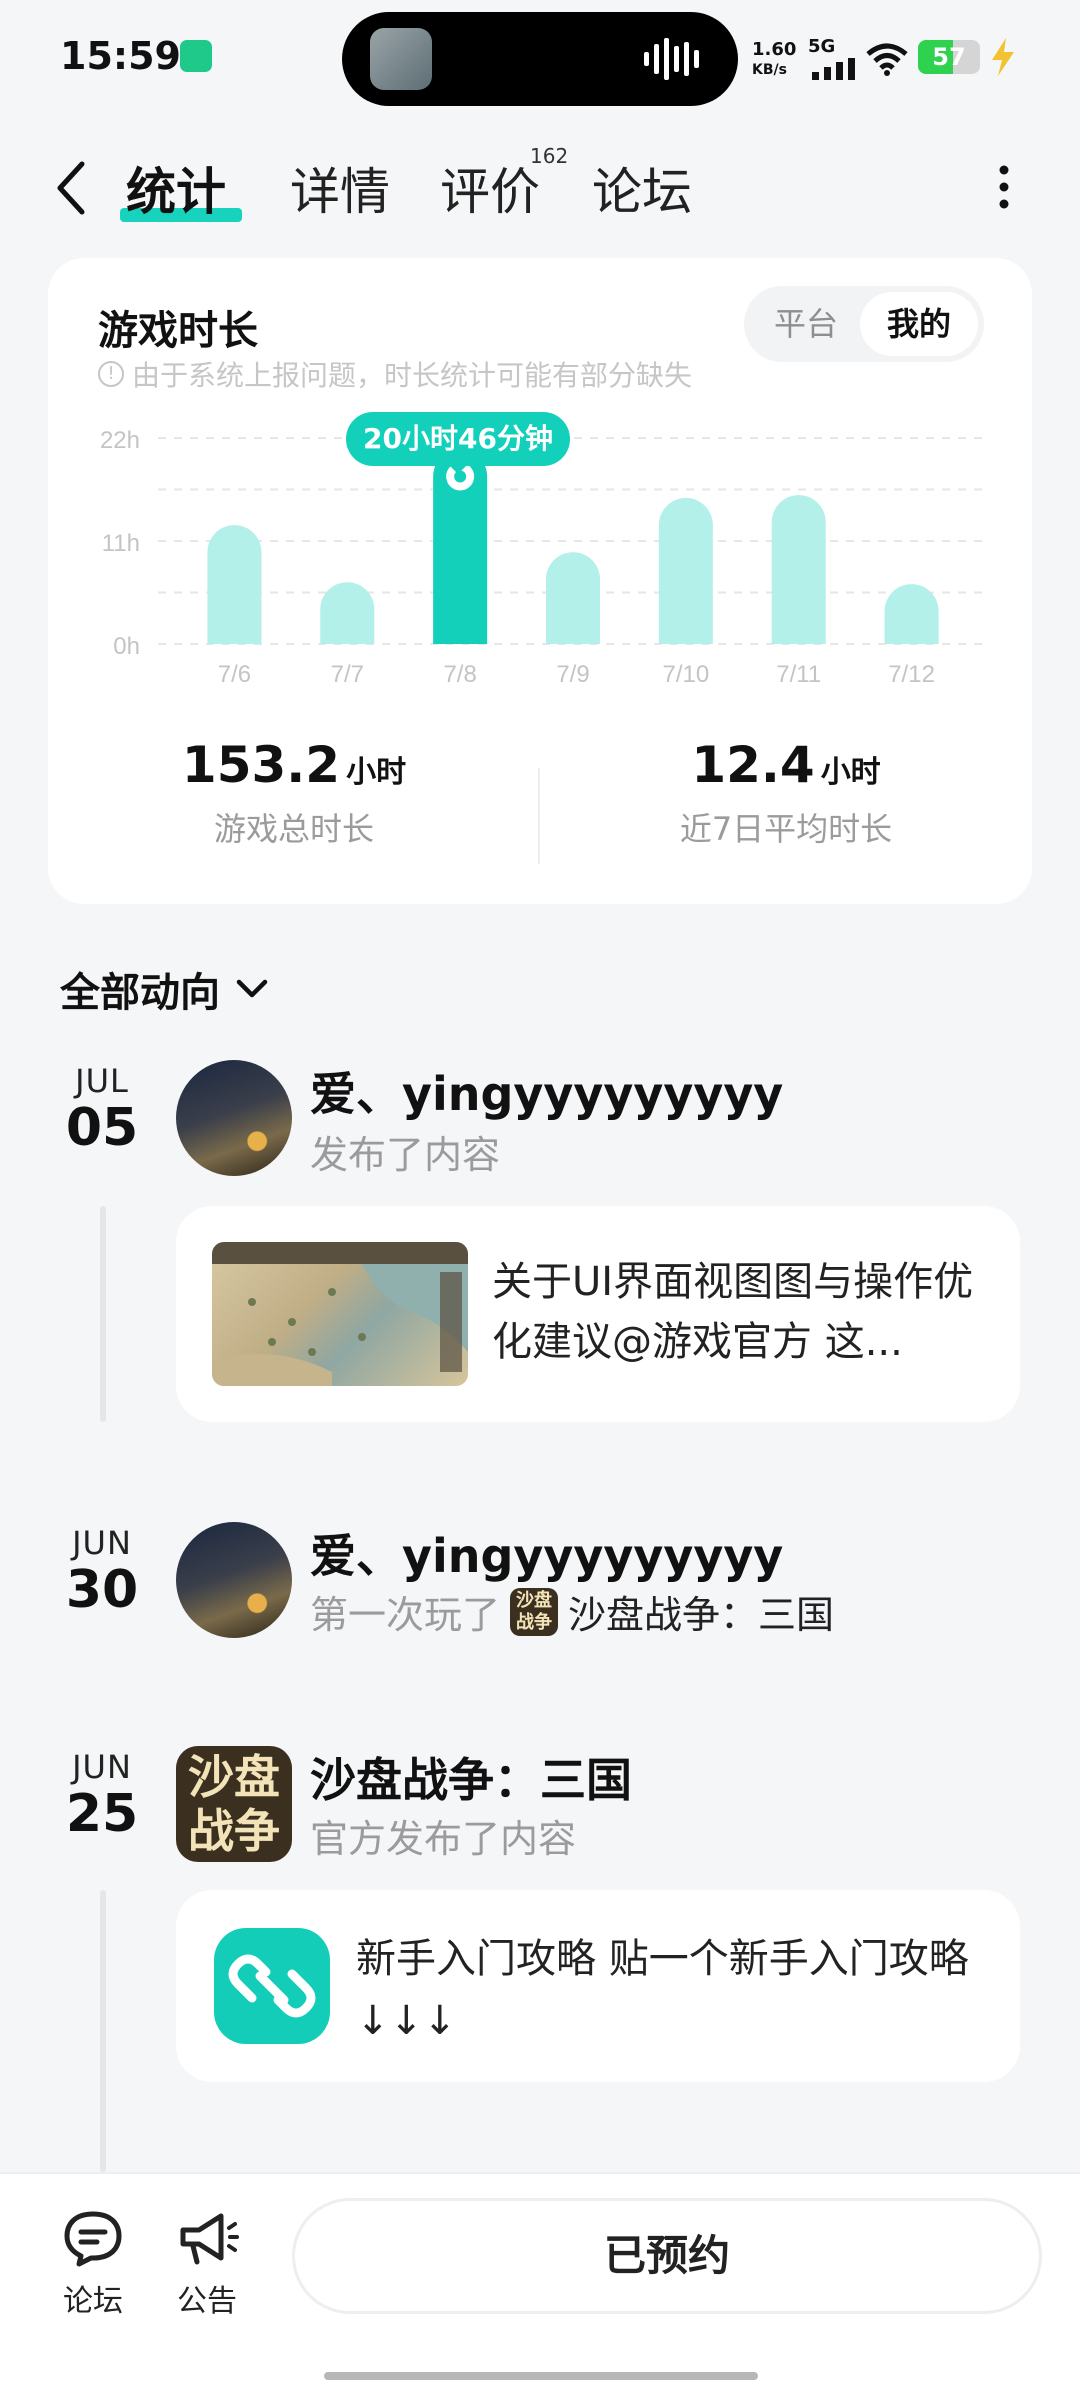  I want to click on feed-date: JUN 25, so click(102, 1795).